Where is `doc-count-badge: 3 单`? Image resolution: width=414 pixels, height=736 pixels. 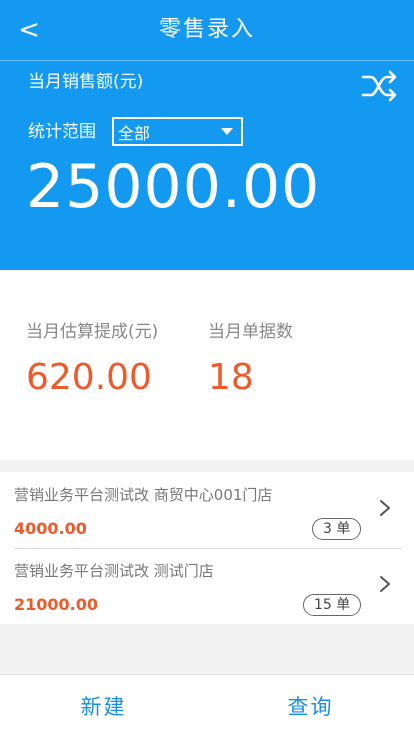 doc-count-badge: 3 单 is located at coordinates (337, 529).